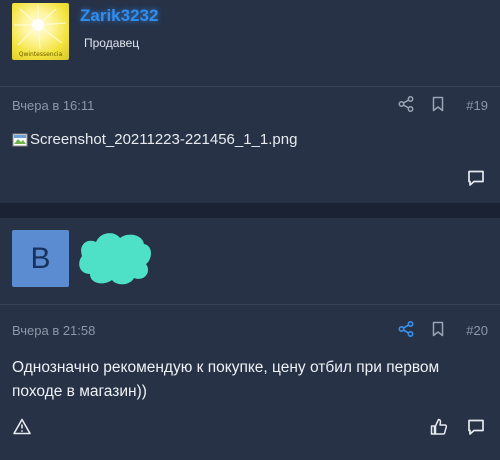 The image size is (500, 460). I want to click on user-role: Продавец, so click(112, 43).